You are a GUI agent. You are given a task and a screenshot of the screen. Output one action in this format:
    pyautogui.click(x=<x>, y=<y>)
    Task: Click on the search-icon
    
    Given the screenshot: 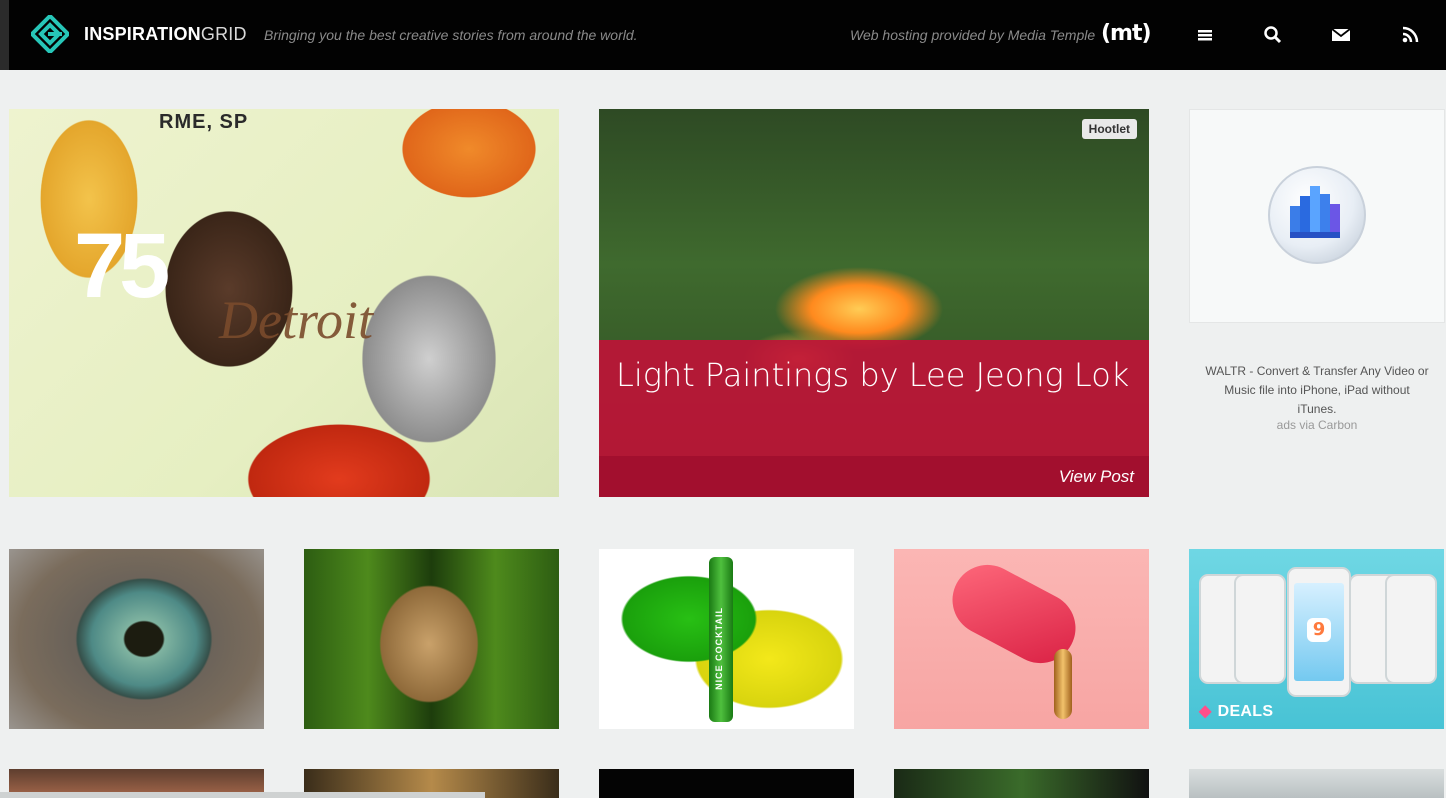 What is the action you would take?
    pyautogui.click(x=1273, y=35)
    